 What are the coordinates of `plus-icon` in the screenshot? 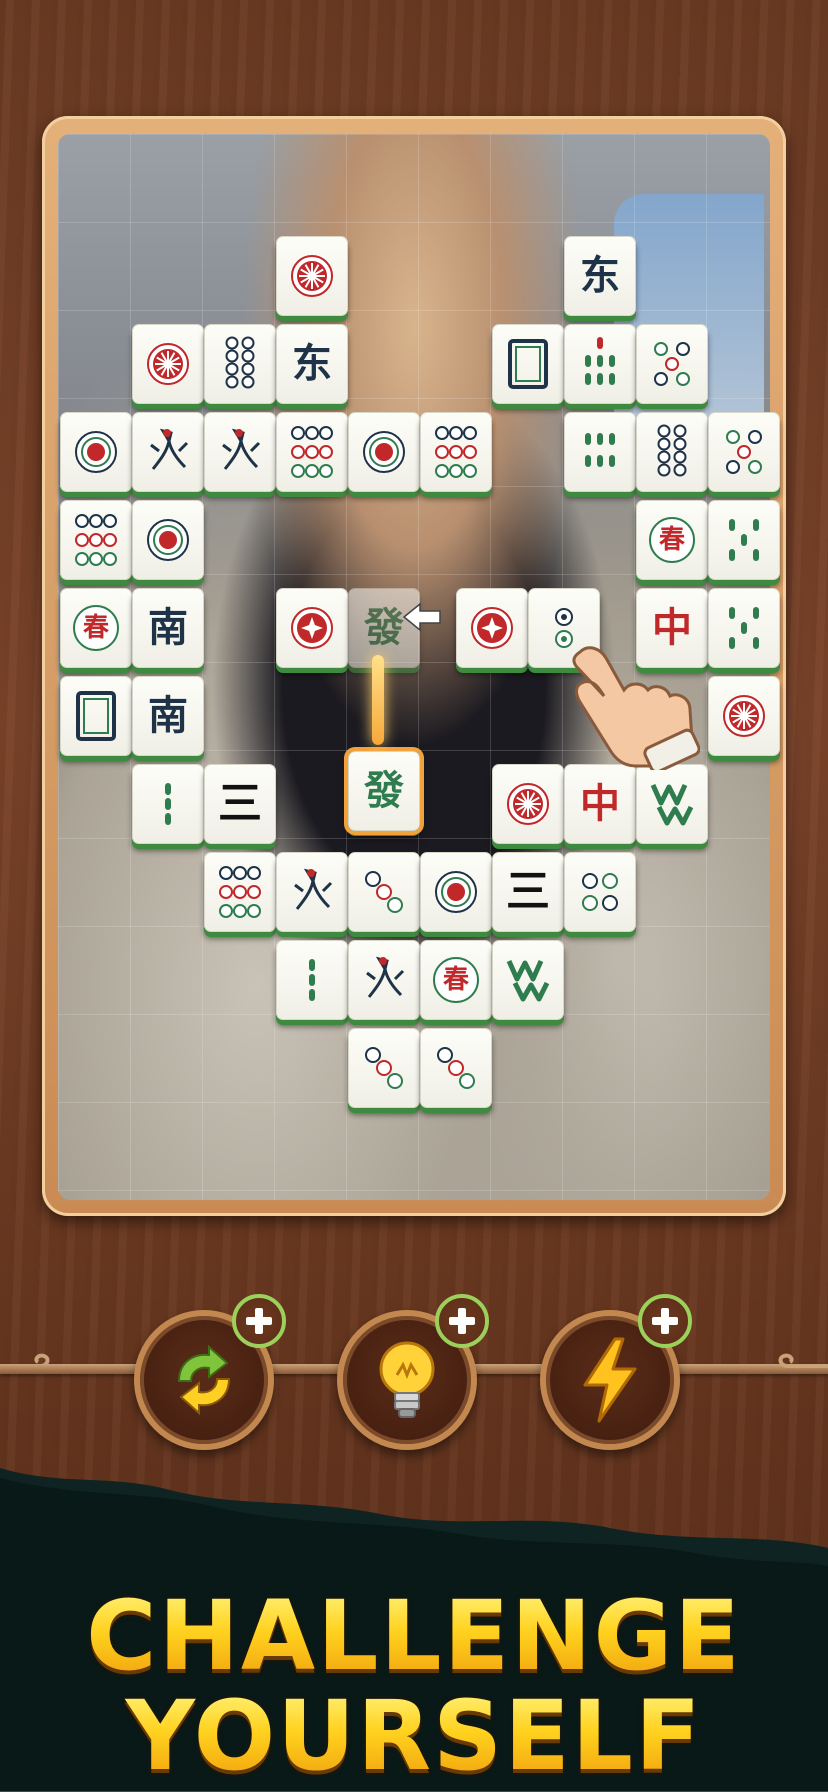 It's located at (462, 1321).